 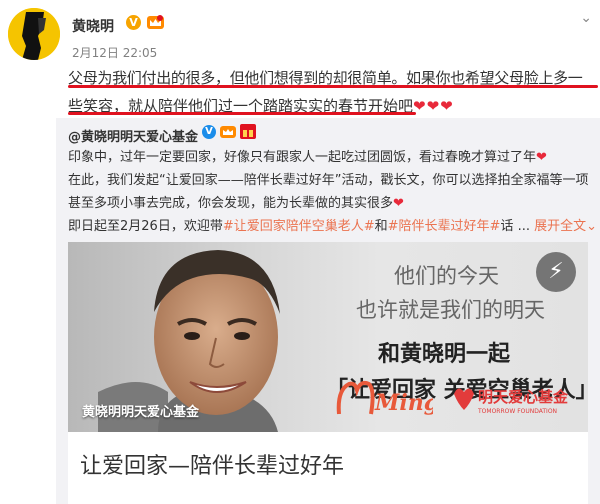 What do you see at coordinates (332, 106) in the screenshot?
I see `post-text-line2-wrap: 些笑容，就从陪伴他们过一个踏踏实实的春节开始吧❤❤❤` at bounding box center [332, 106].